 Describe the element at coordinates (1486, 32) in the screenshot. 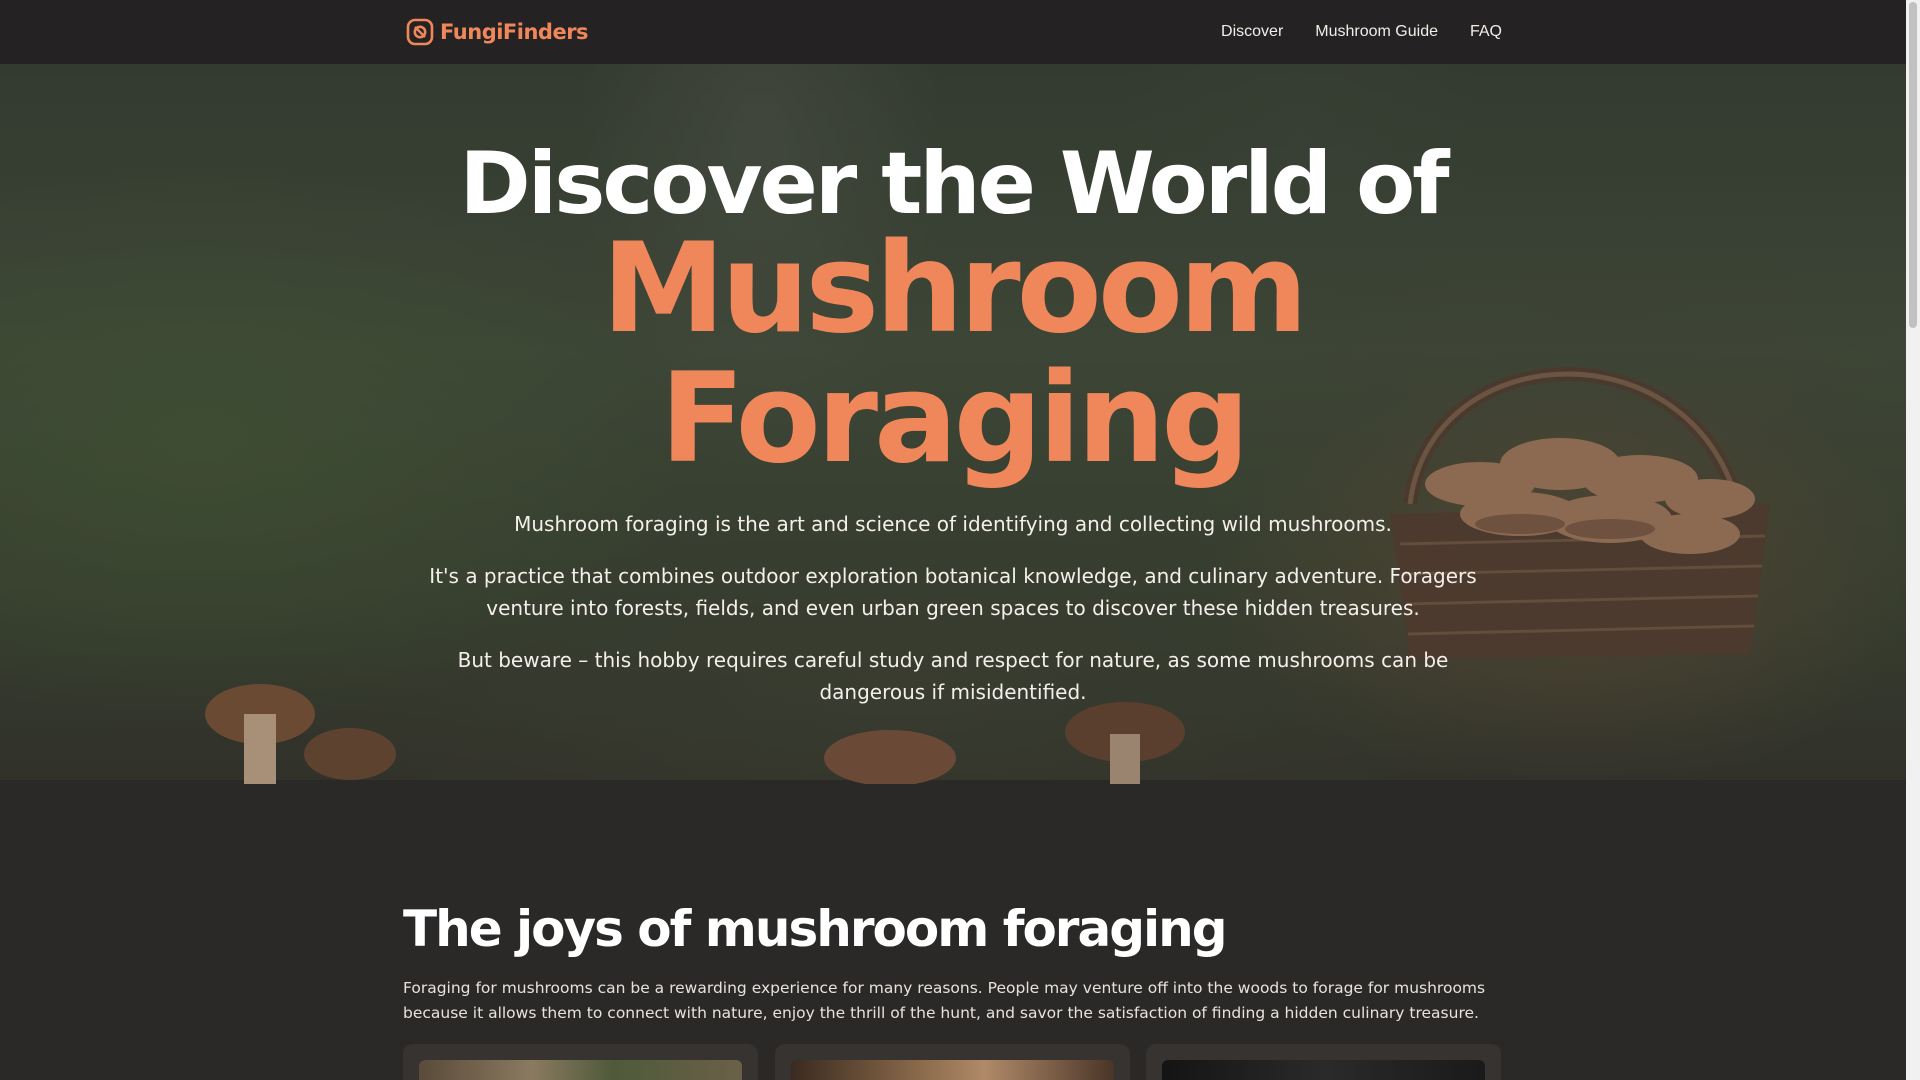

I see `nav-link-faq: FAQ` at that location.